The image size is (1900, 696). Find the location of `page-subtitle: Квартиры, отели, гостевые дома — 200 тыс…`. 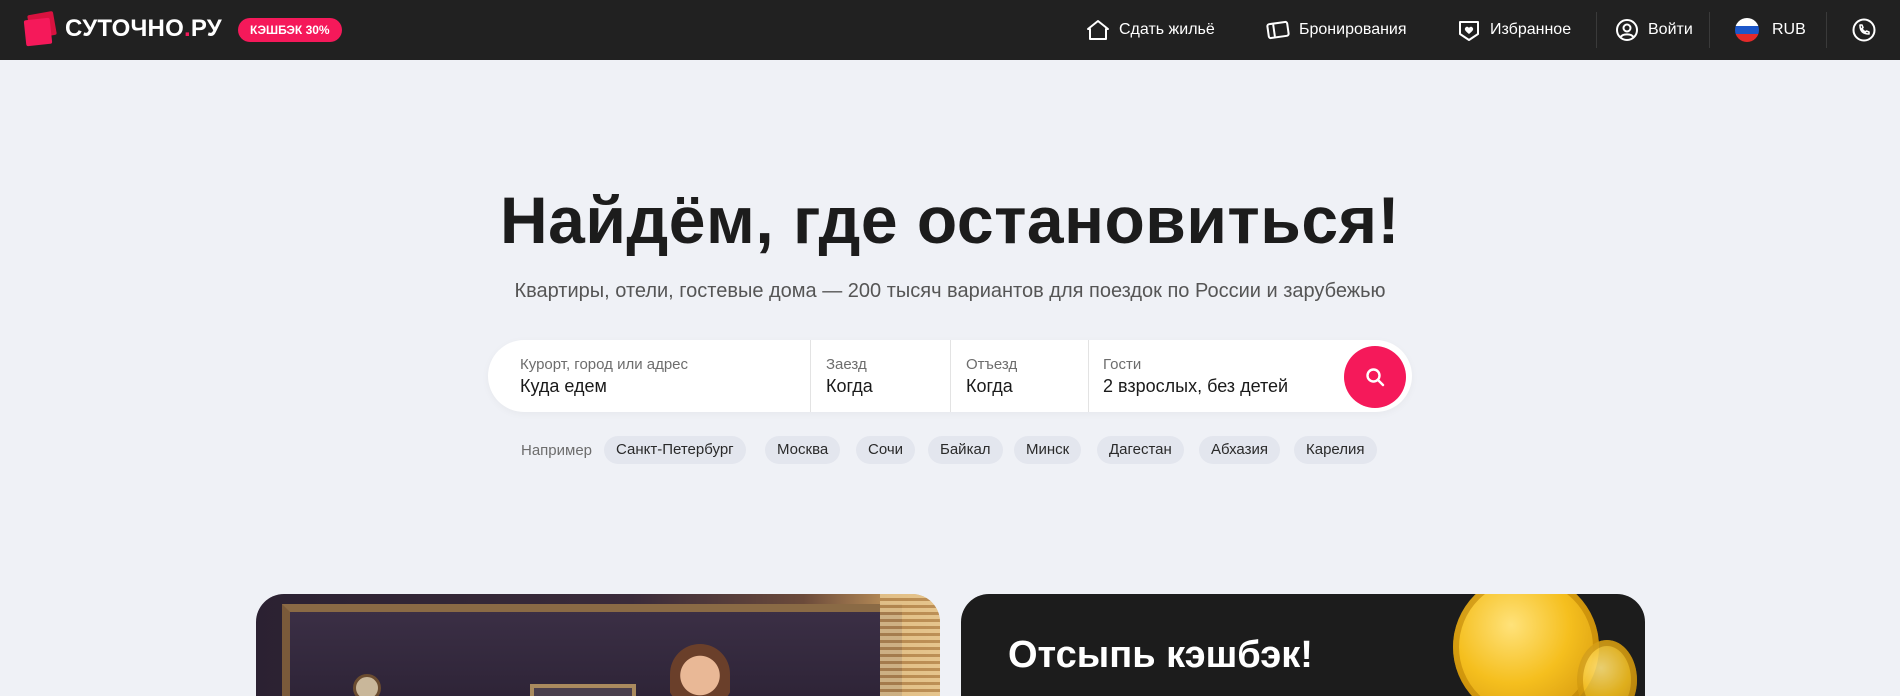

page-subtitle: Квартиры, отели, гостевые дома — 200 тыс… is located at coordinates (950, 291).